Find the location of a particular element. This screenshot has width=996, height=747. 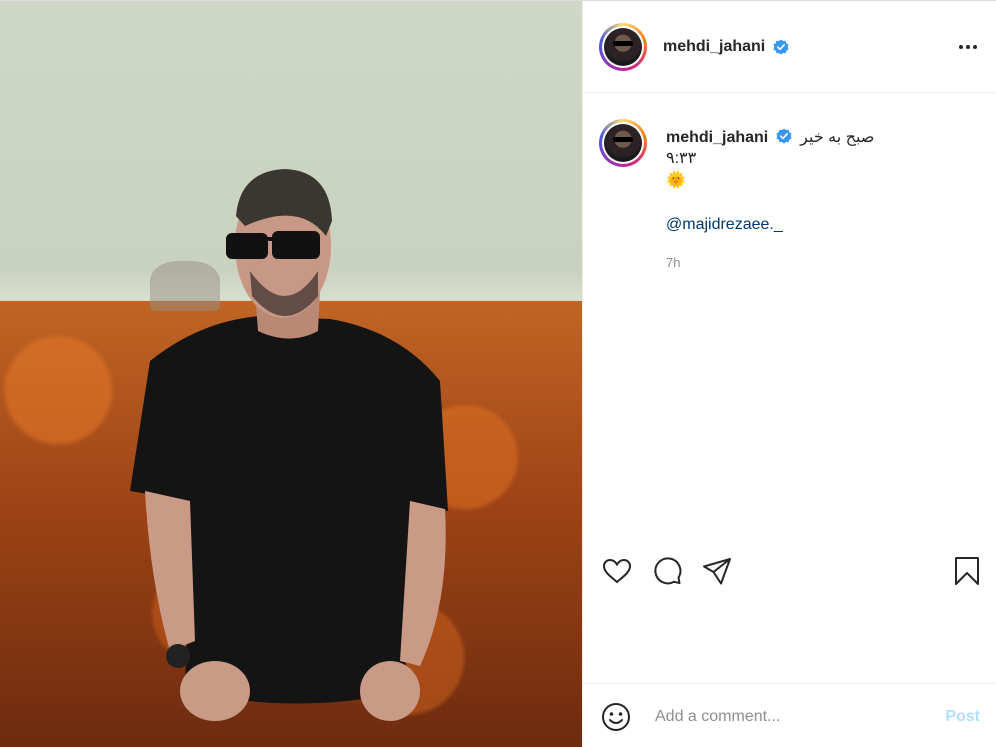

paper-plane-icon is located at coordinates (717, 571).